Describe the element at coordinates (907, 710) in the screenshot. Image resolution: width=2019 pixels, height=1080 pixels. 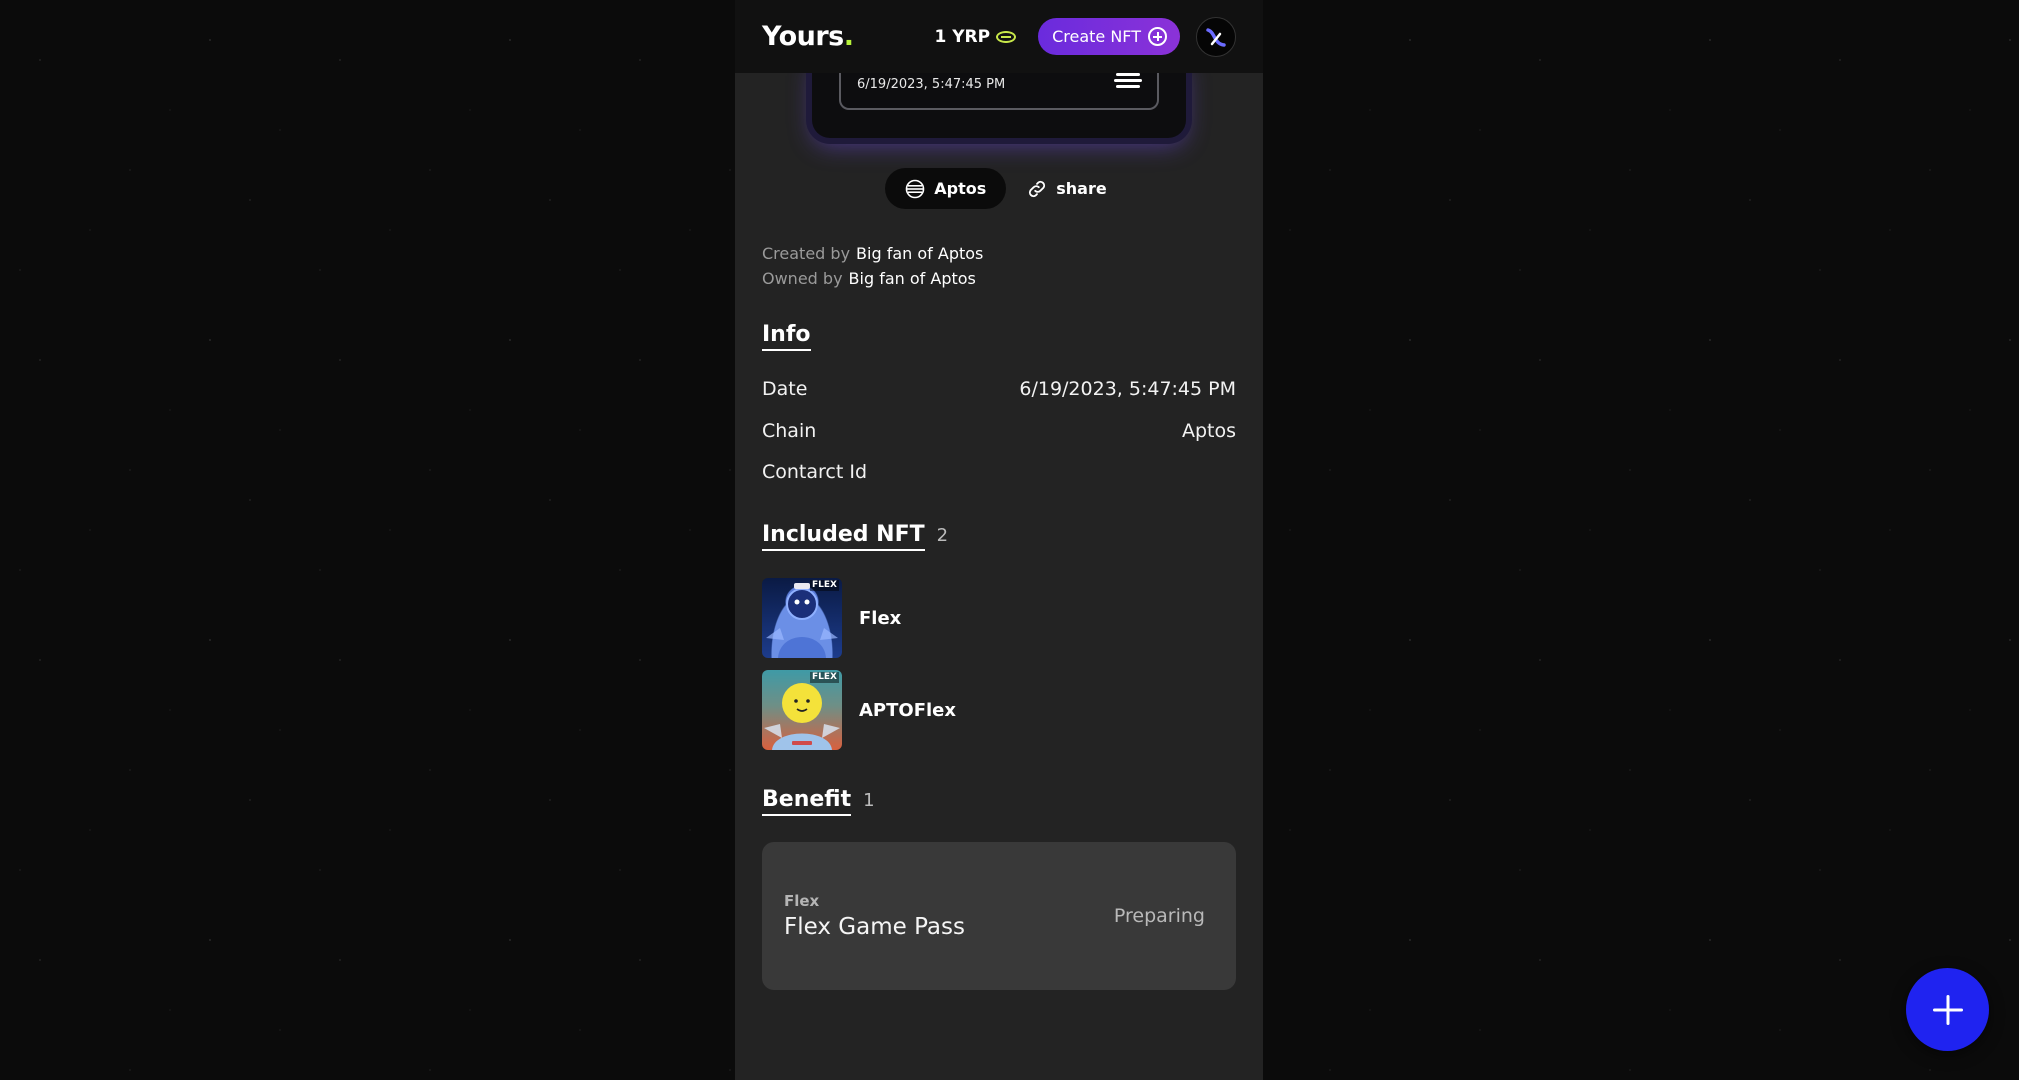
I see `nft-name: APTOFlex` at that location.